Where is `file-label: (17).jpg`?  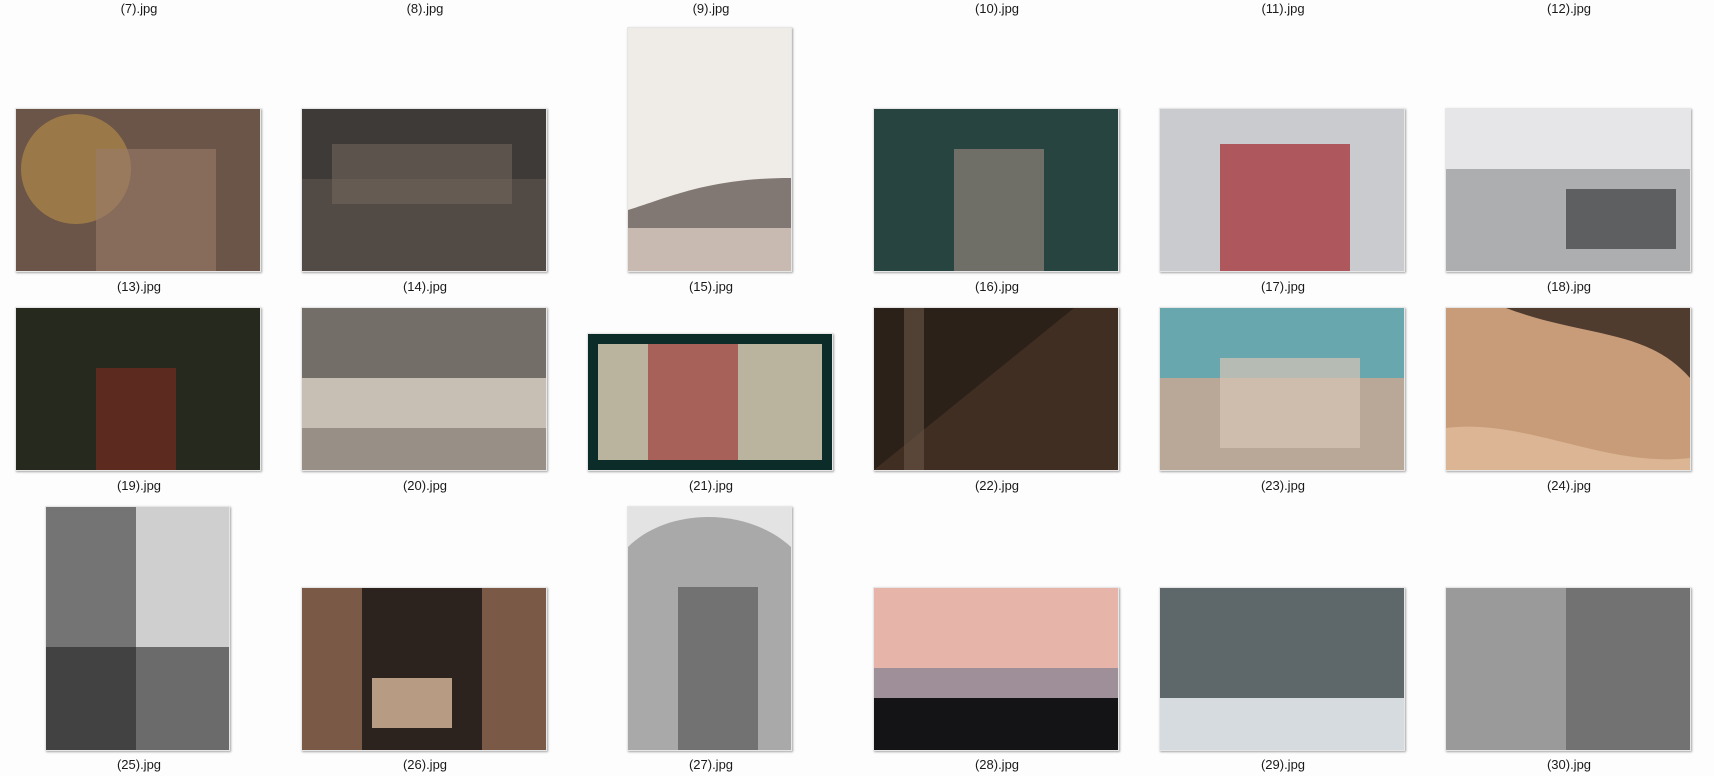 file-label: (17).jpg is located at coordinates (1283, 286).